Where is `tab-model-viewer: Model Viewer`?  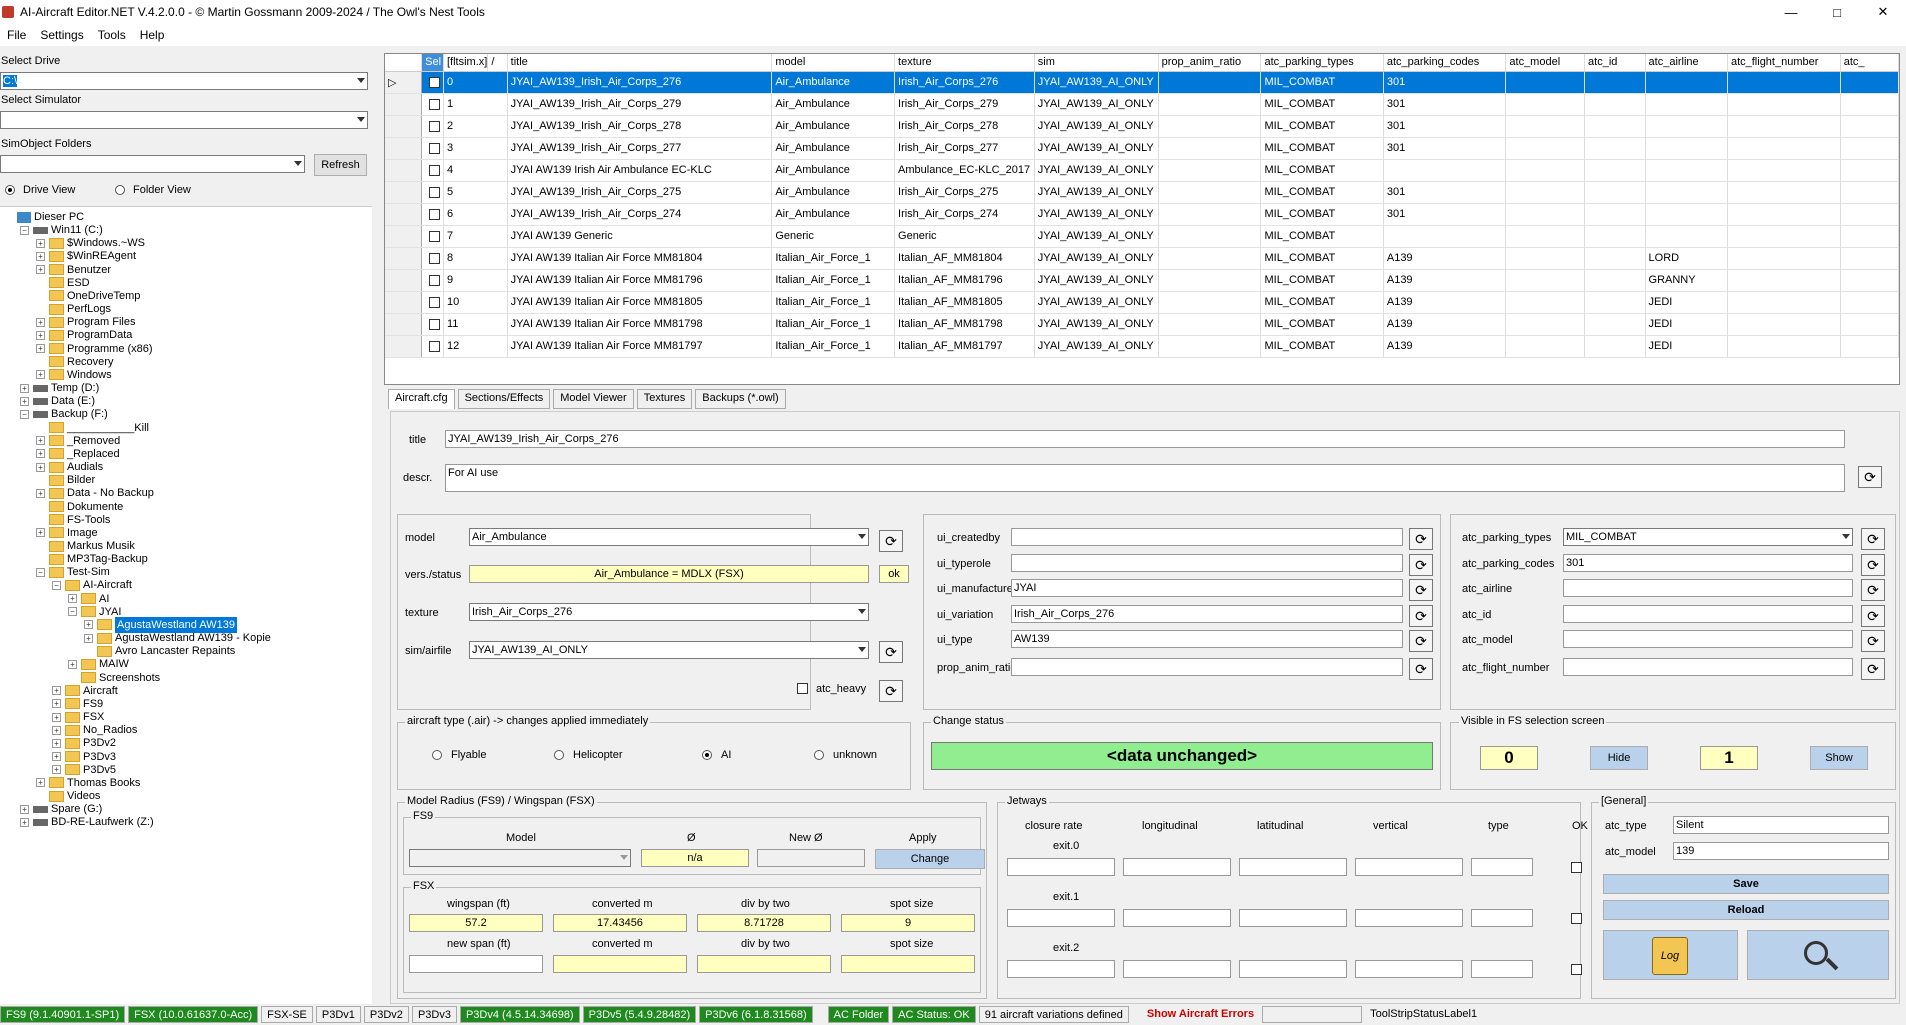 tab-model-viewer: Model Viewer is located at coordinates (593, 399).